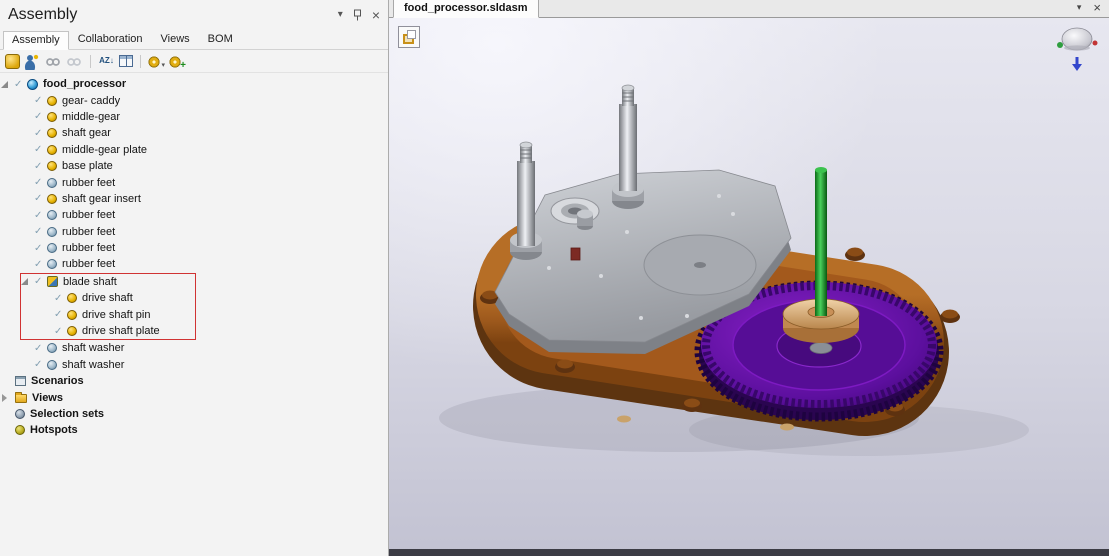  Describe the element at coordinates (376, 15) in the screenshot. I see `panel-close-icon: ×` at that location.